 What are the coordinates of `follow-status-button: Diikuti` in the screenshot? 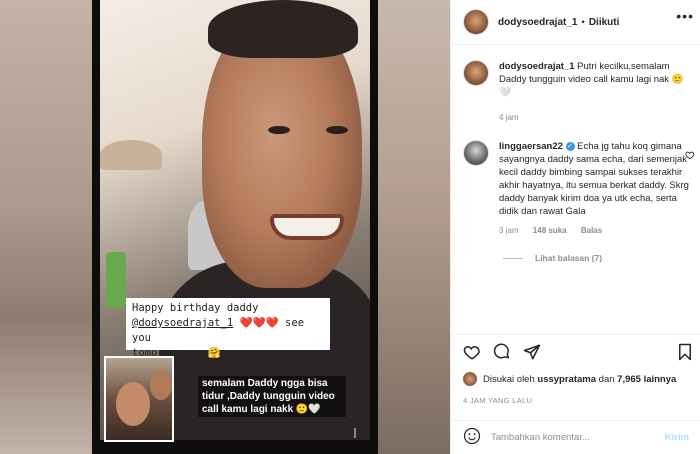 It's located at (604, 22).